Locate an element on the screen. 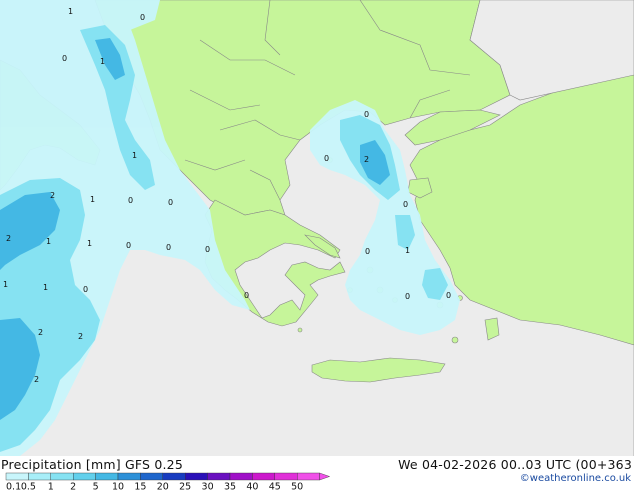 This screenshot has height=490, width=634. colorbar-swatches is located at coordinates (168, 476).